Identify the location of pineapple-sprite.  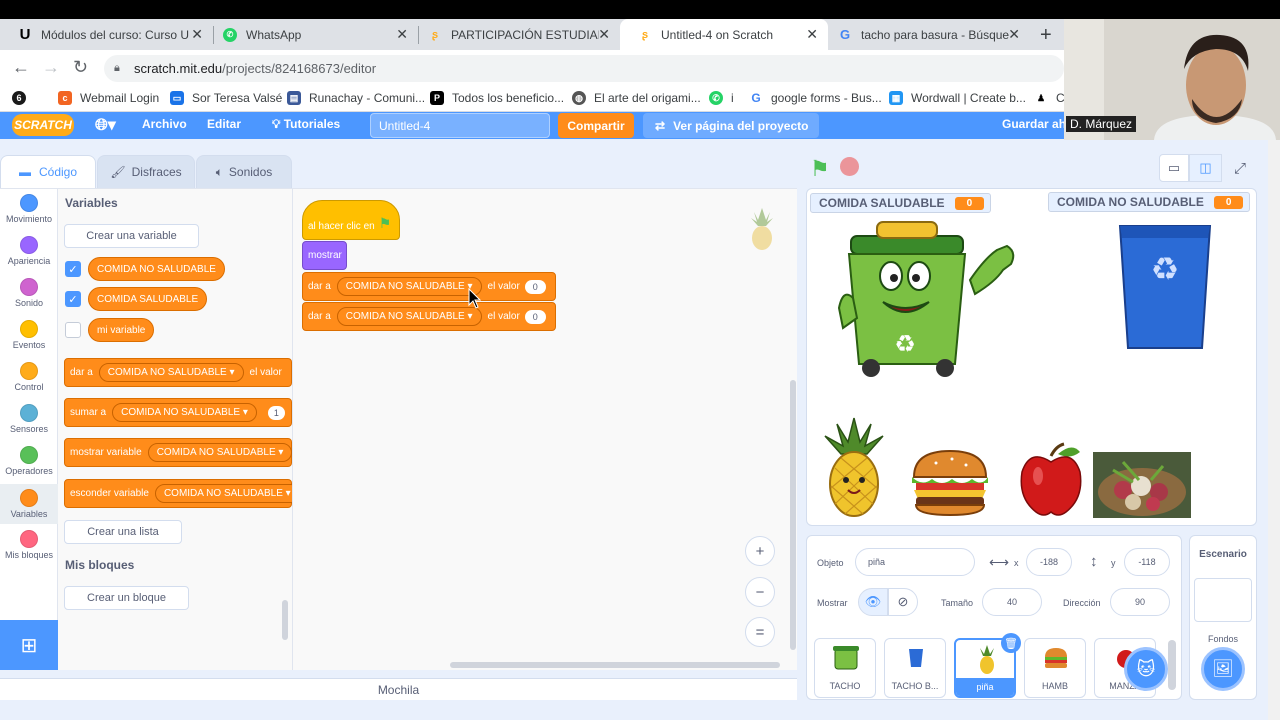
(854, 468).